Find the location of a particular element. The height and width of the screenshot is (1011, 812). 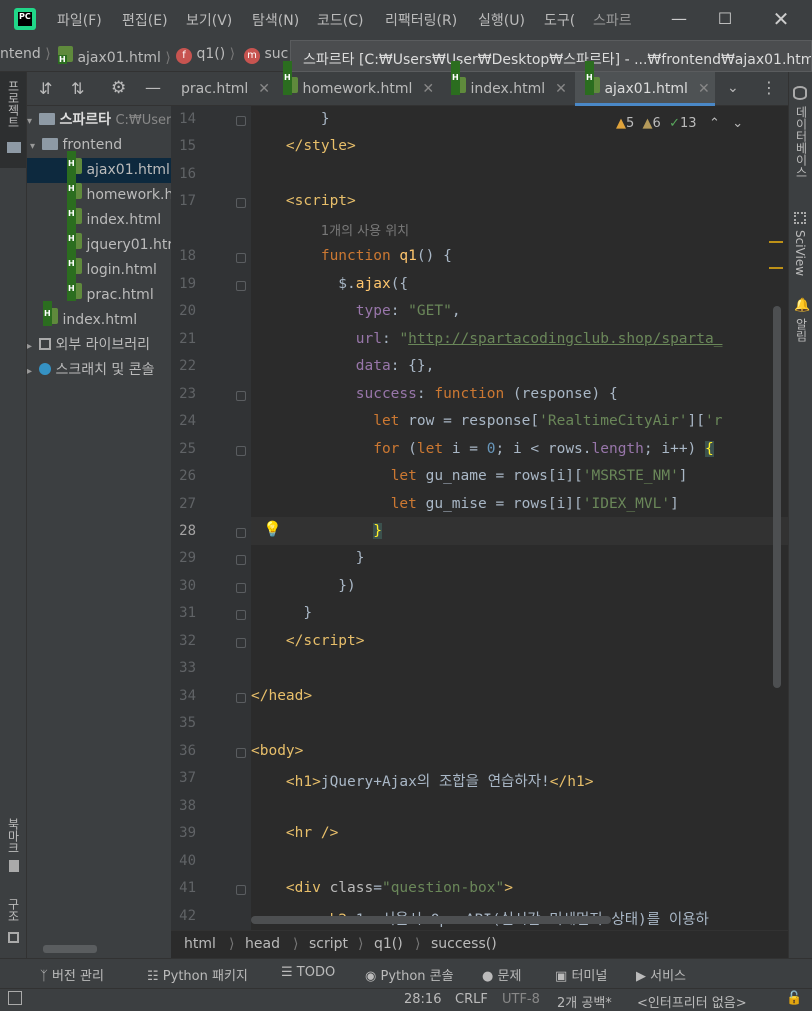

tab-index: index.html✕ is located at coordinates (508, 83).